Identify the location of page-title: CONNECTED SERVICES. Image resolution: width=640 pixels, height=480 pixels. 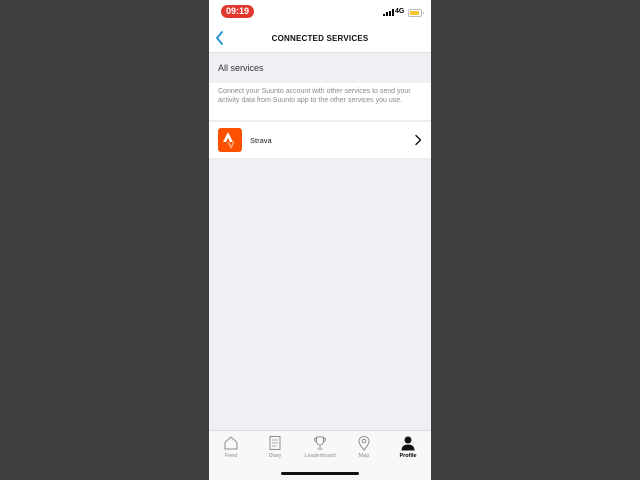
(320, 38).